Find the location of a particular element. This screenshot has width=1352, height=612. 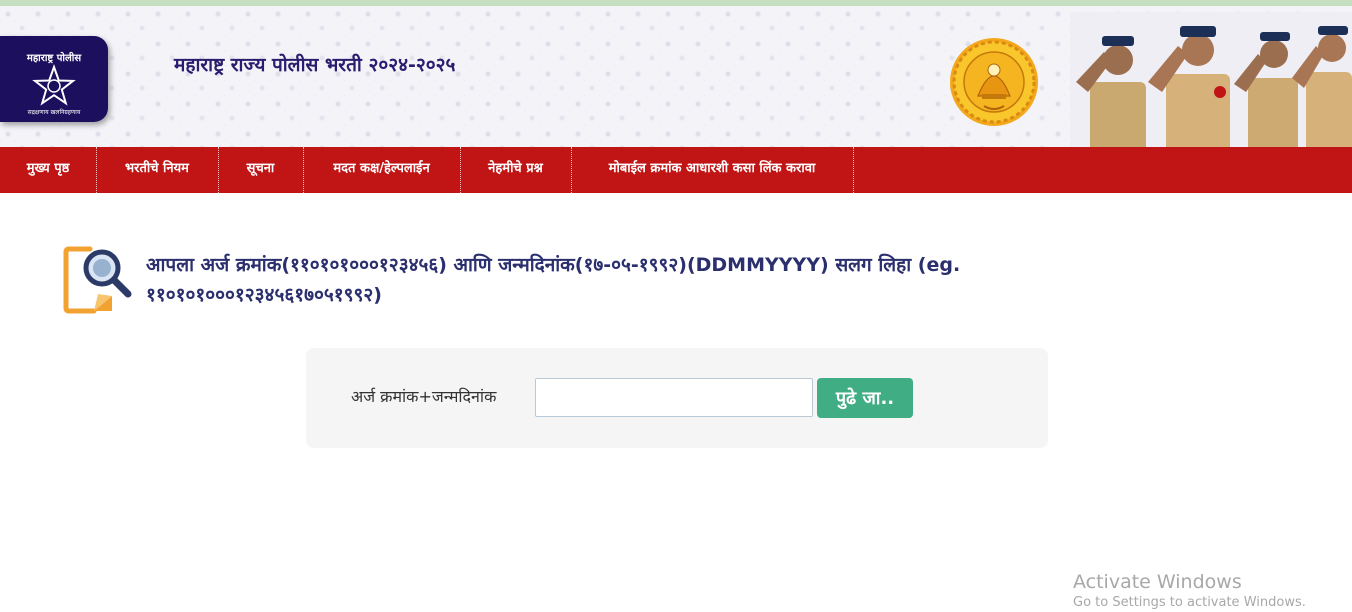

nav-item-home: मुख्य पृष्ठ is located at coordinates (48, 170).